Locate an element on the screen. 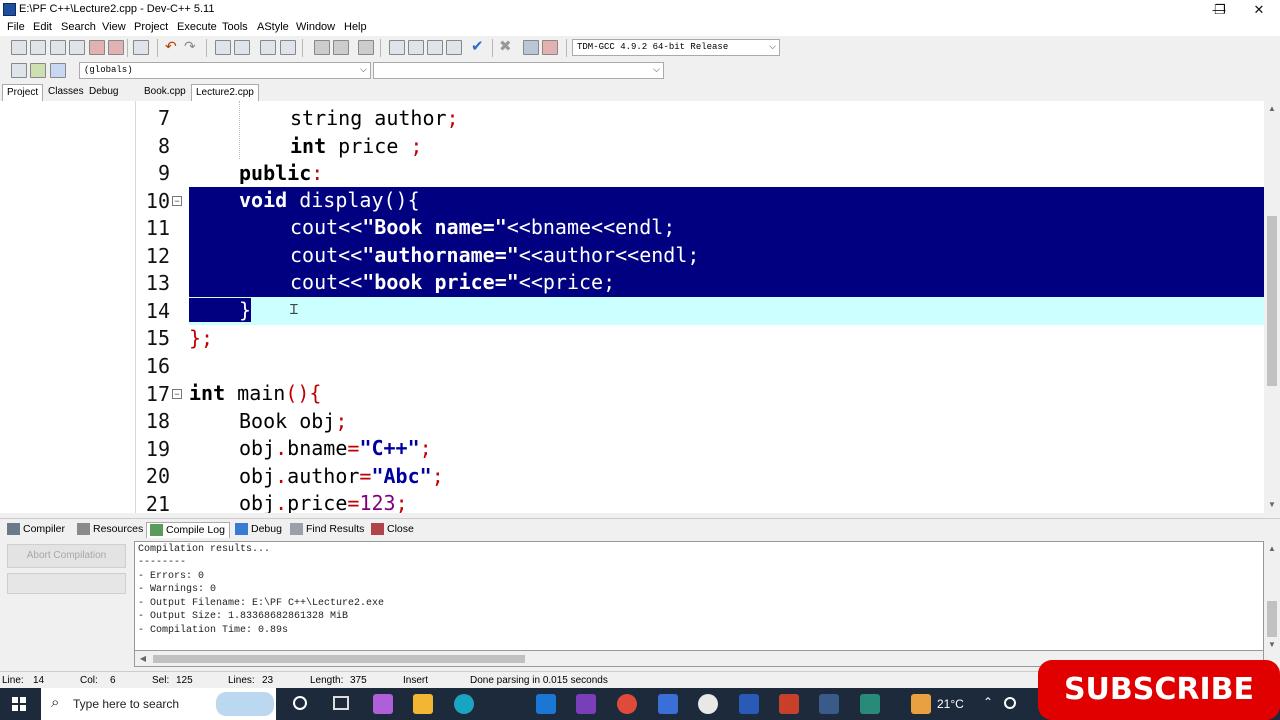  menu-project: Project is located at coordinates (151, 27).